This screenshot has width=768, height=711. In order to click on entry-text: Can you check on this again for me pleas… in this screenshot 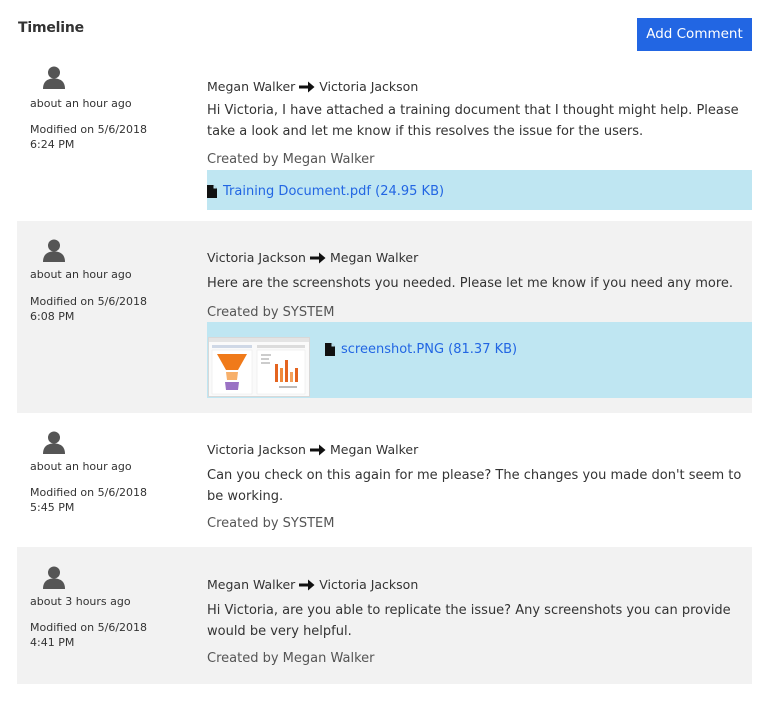, I will do `click(474, 486)`.